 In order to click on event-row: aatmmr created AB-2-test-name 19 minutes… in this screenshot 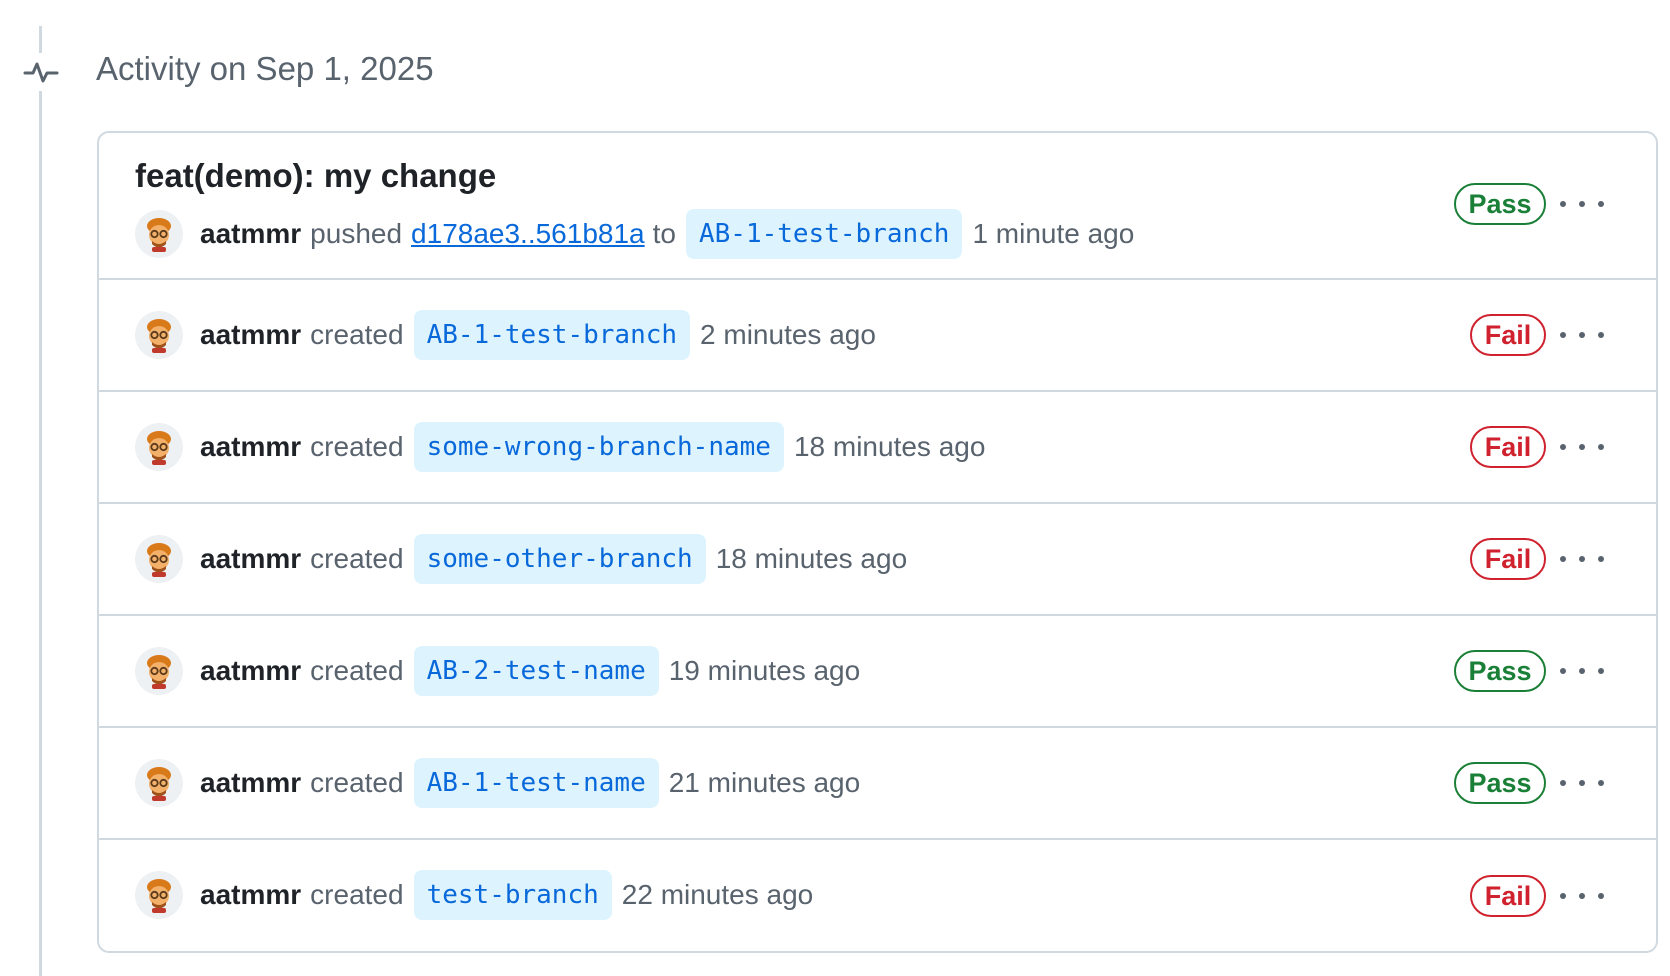, I will do `click(877, 672)`.